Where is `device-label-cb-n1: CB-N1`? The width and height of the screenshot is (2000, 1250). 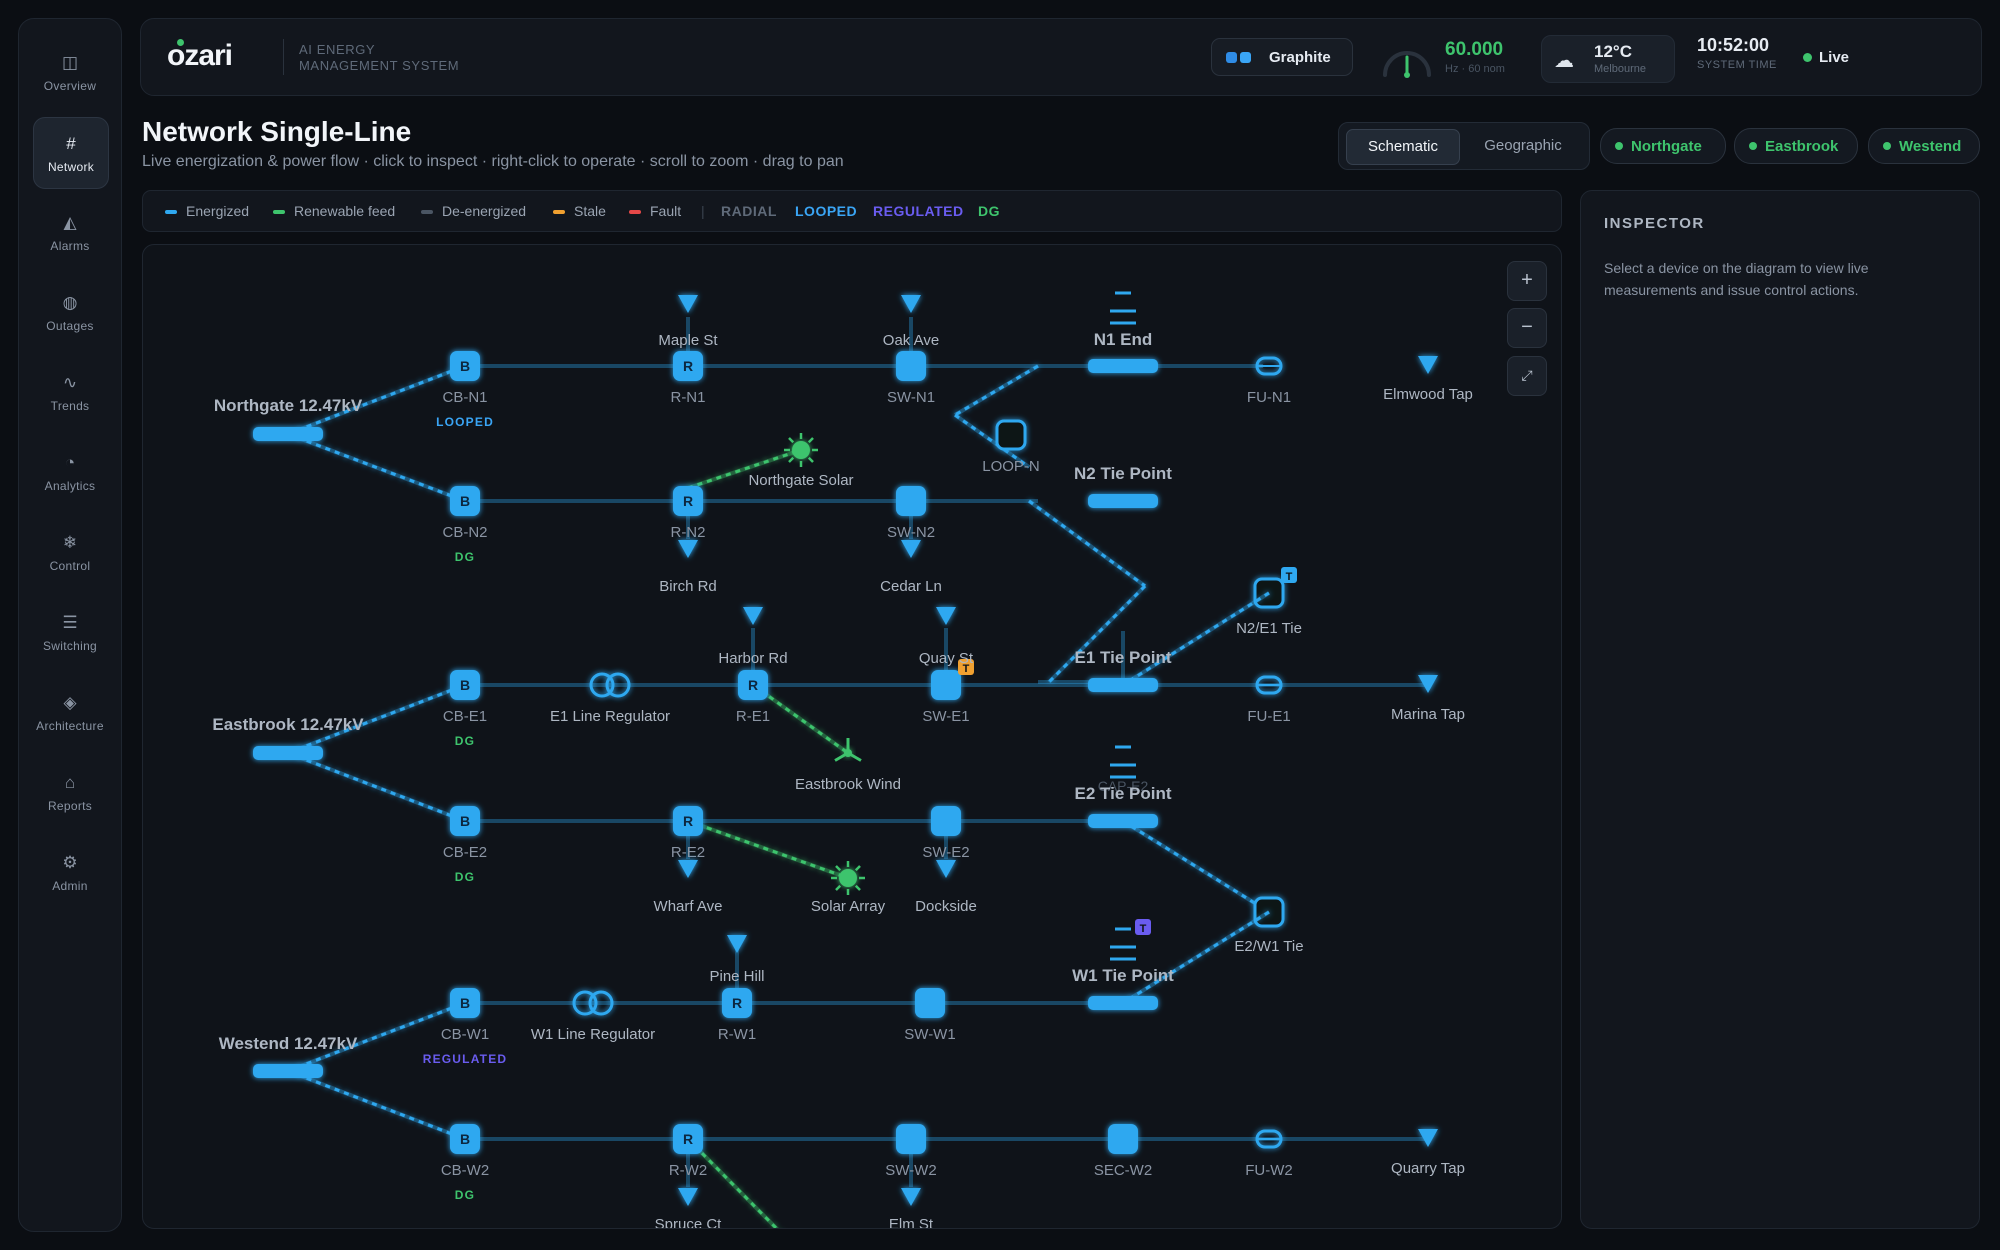
device-label-cb-n1: CB-N1 is located at coordinates (464, 397).